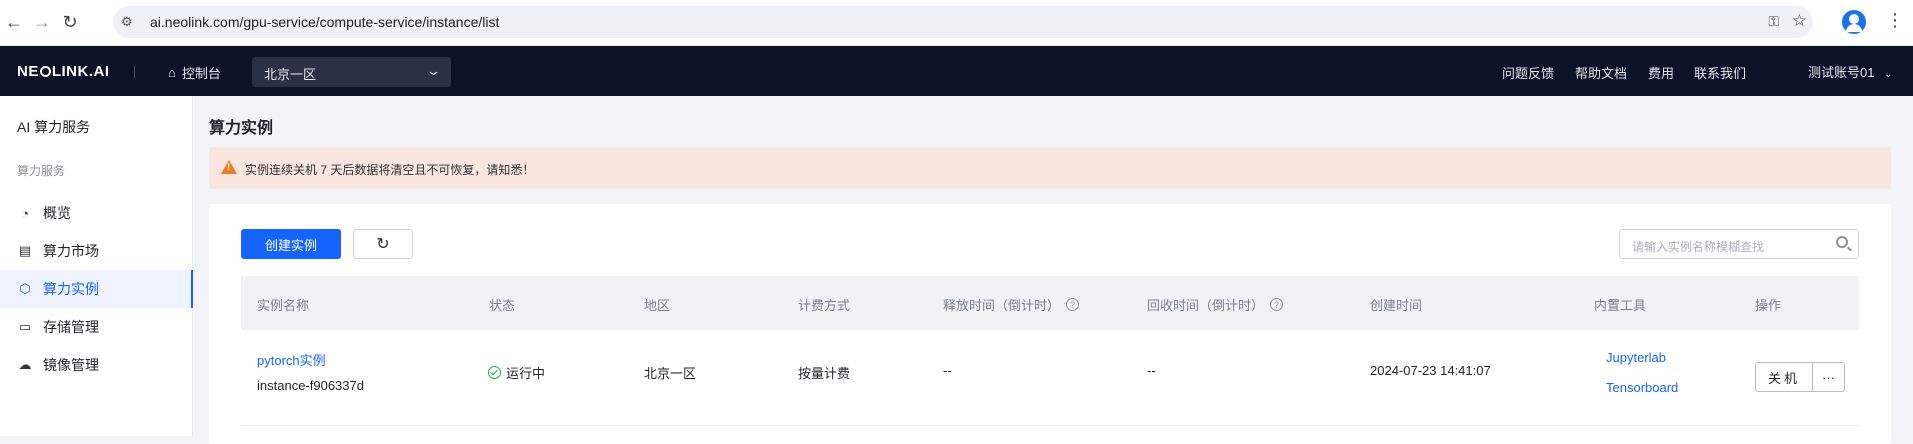 The width and height of the screenshot is (1913, 444). What do you see at coordinates (71, 327) in the screenshot?
I see `sidebar-item-label: 存储管理` at bounding box center [71, 327].